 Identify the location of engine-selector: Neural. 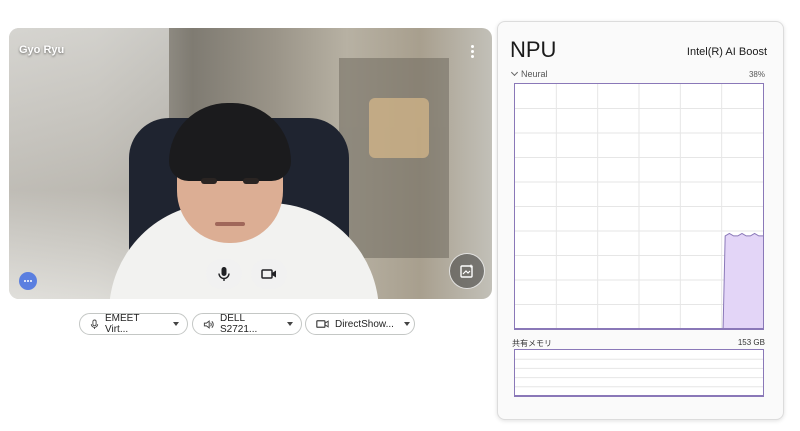
(529, 73).